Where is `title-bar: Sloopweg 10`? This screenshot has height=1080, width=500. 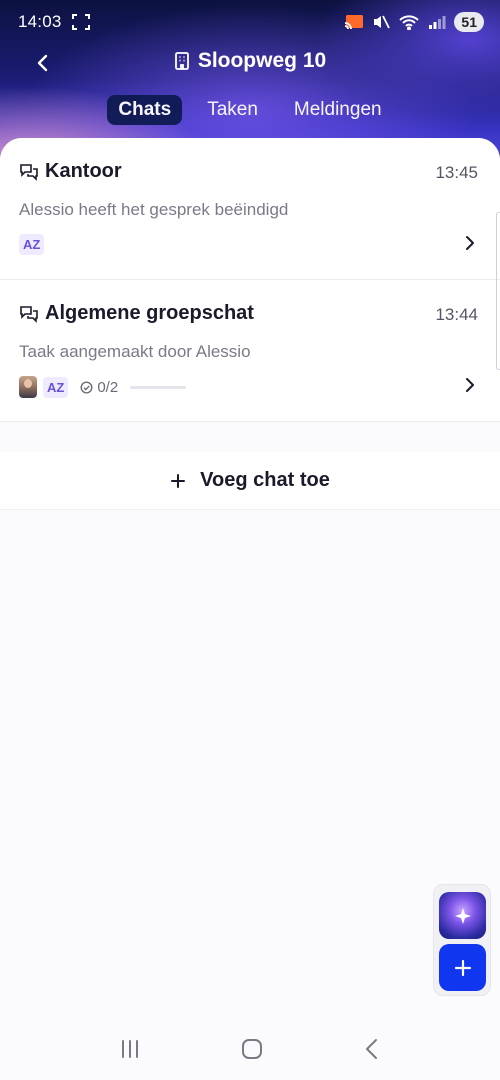 title-bar: Sloopweg 10 is located at coordinates (250, 61).